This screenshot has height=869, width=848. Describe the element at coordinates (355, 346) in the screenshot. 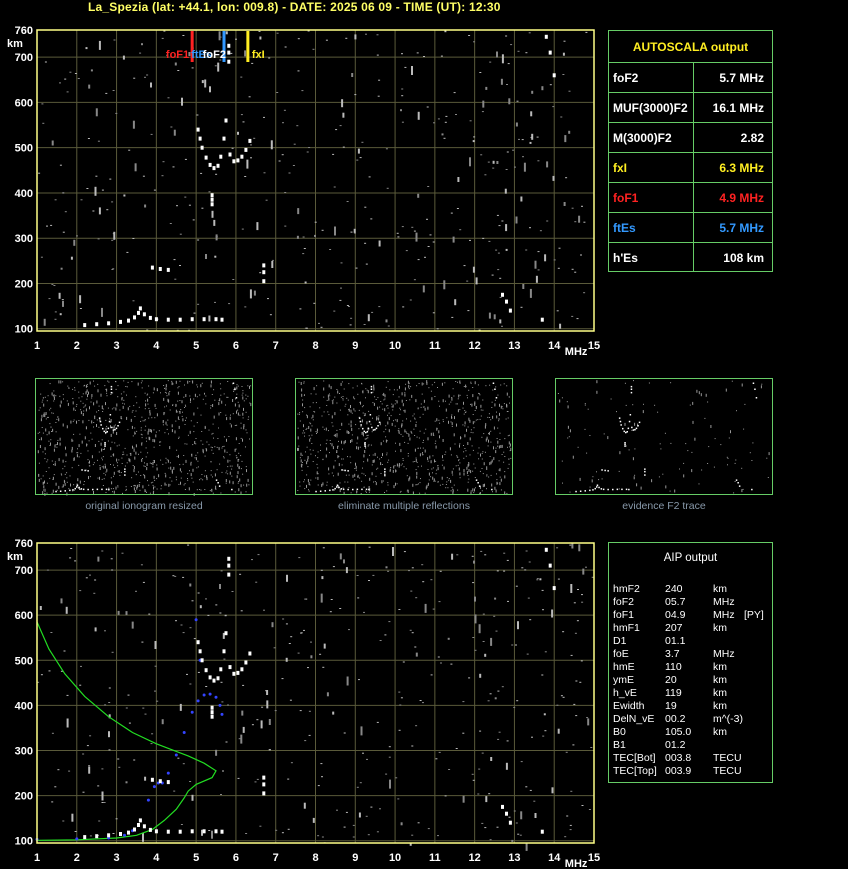

I see `x-tick-label: 9` at that location.